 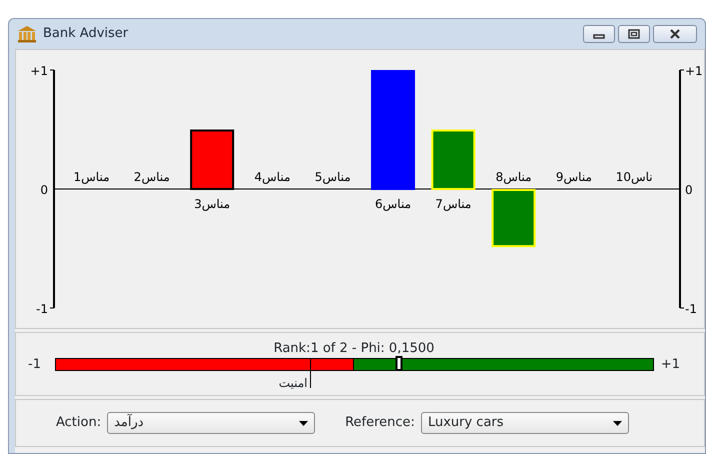 What do you see at coordinates (453, 204) in the screenshot?
I see `category-label: مناس7` at bounding box center [453, 204].